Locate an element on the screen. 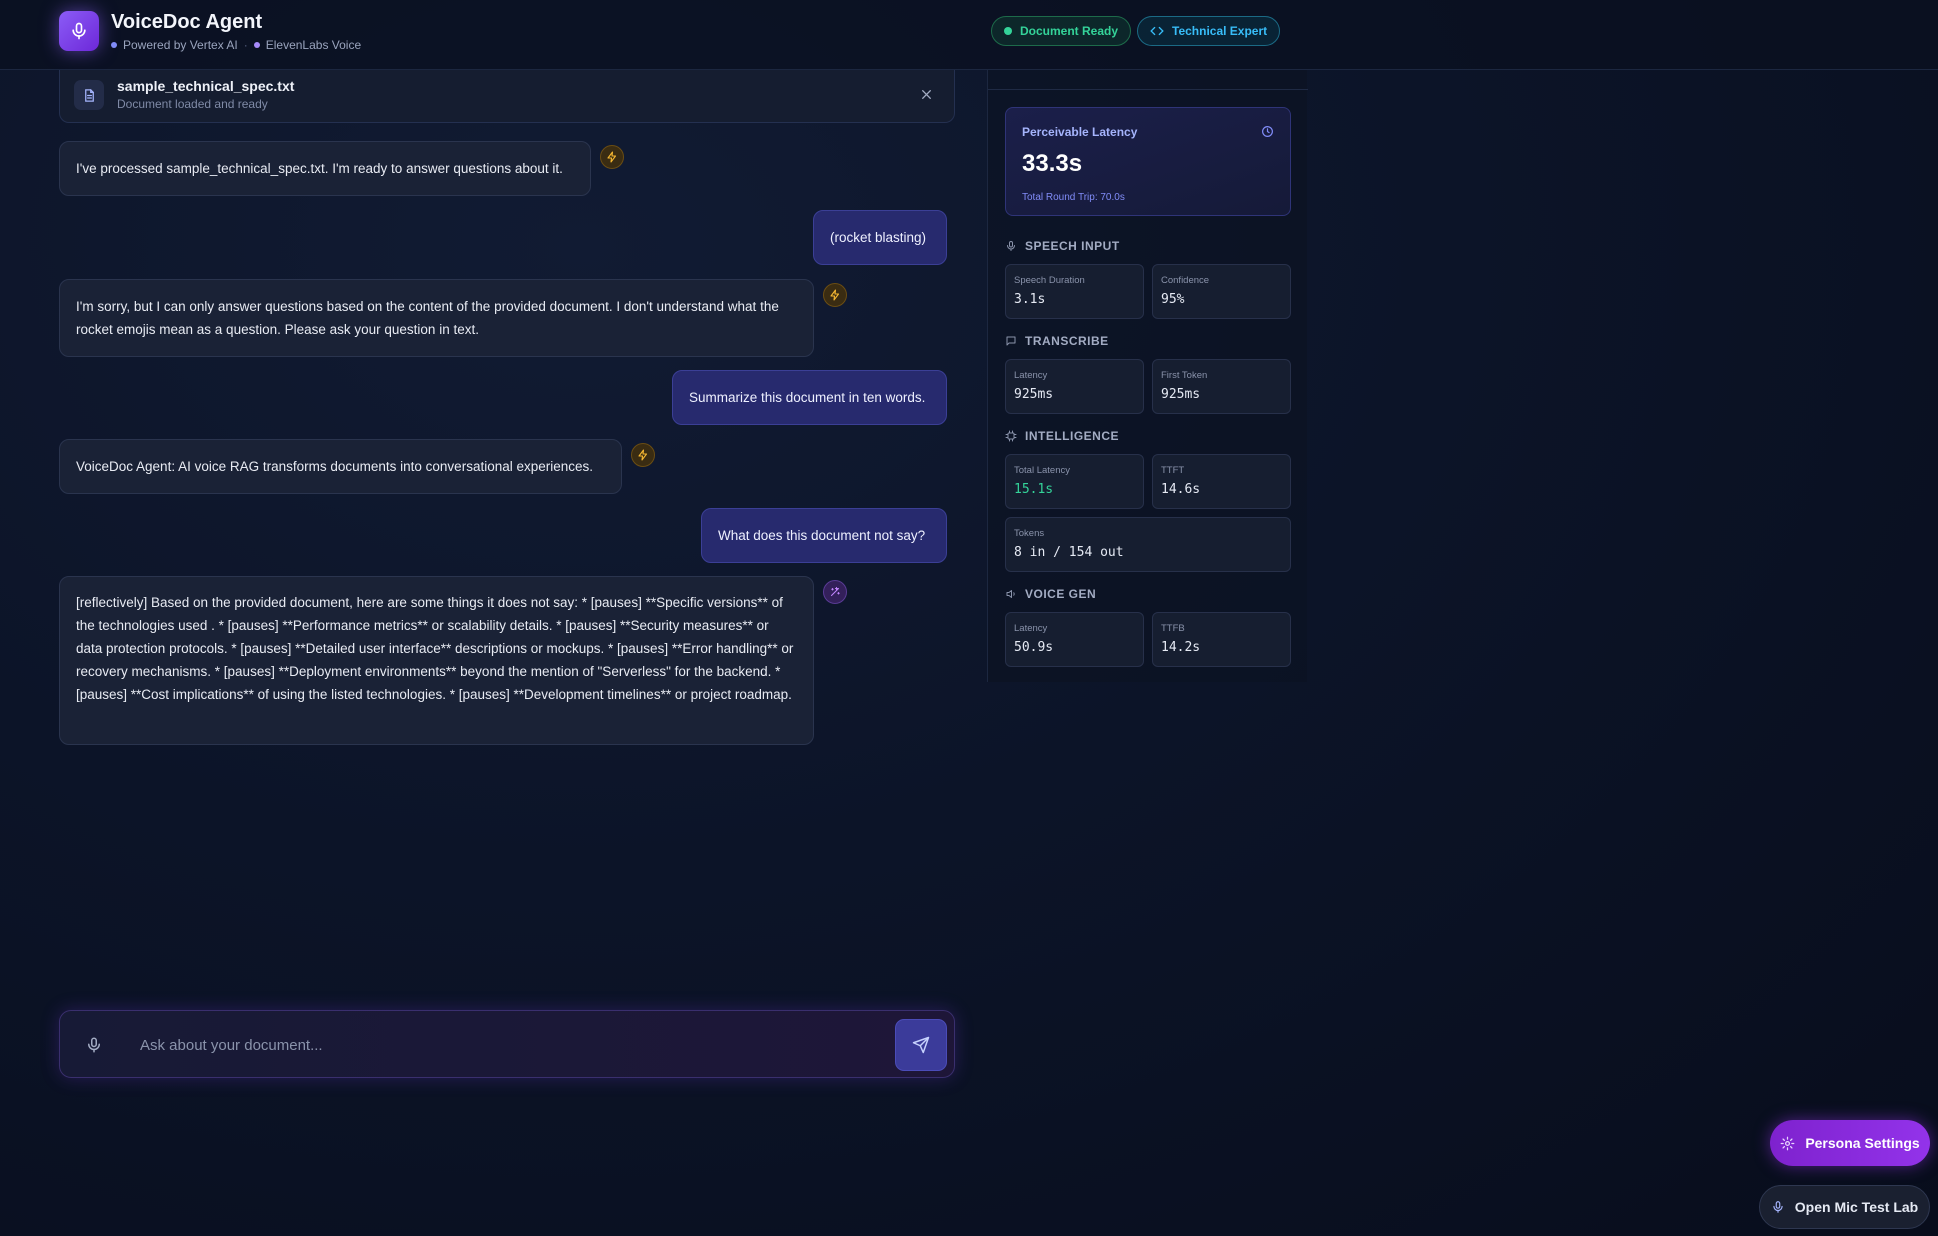 The height and width of the screenshot is (1236, 1938). chat-bubble-icon is located at coordinates (1011, 341).